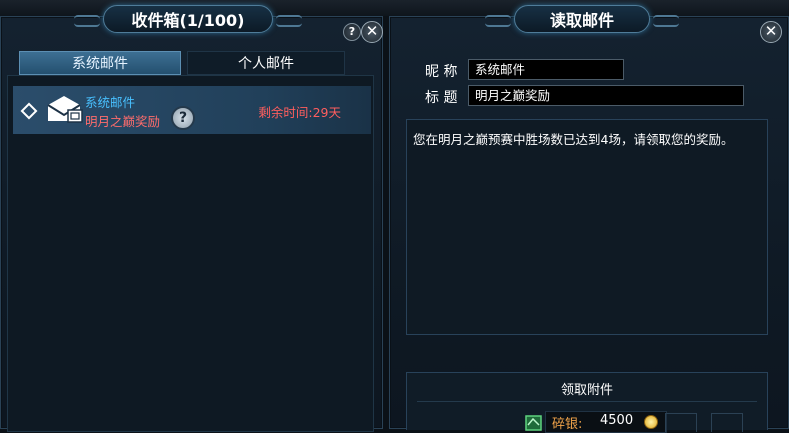  I want to click on reader-title-banner: 读取邮件, so click(582, 19).